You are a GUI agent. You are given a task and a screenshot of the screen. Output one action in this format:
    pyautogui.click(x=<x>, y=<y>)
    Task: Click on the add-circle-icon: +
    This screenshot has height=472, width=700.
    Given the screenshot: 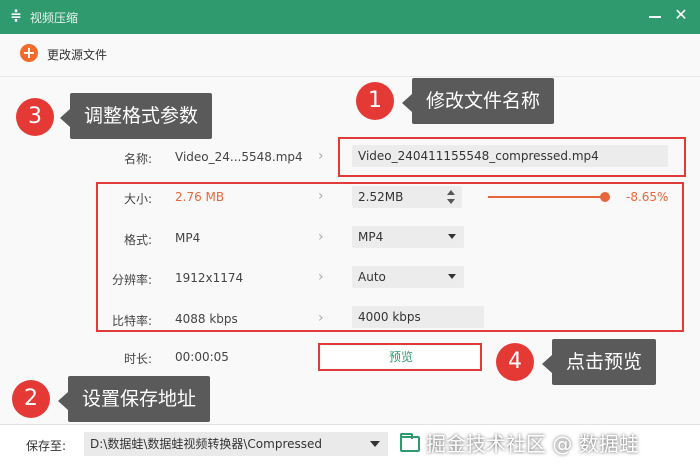 What is the action you would take?
    pyautogui.click(x=29, y=53)
    